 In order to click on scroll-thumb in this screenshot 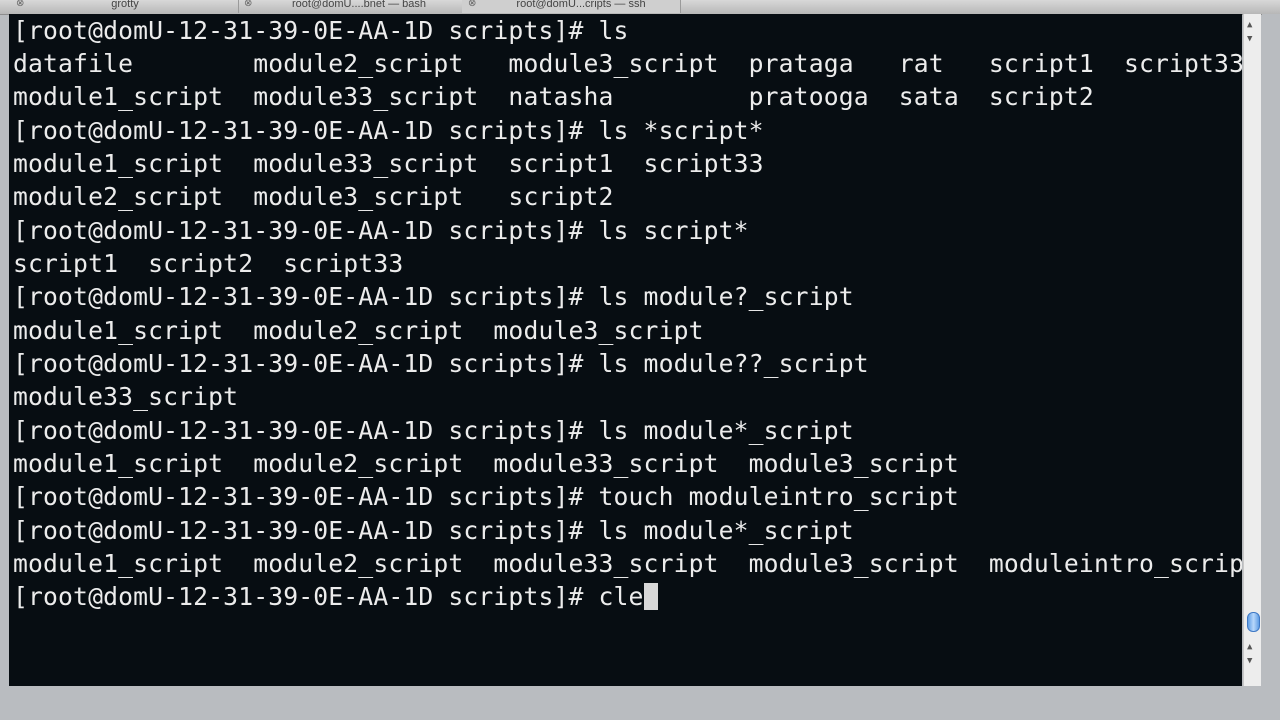, I will do `click(1253, 622)`.